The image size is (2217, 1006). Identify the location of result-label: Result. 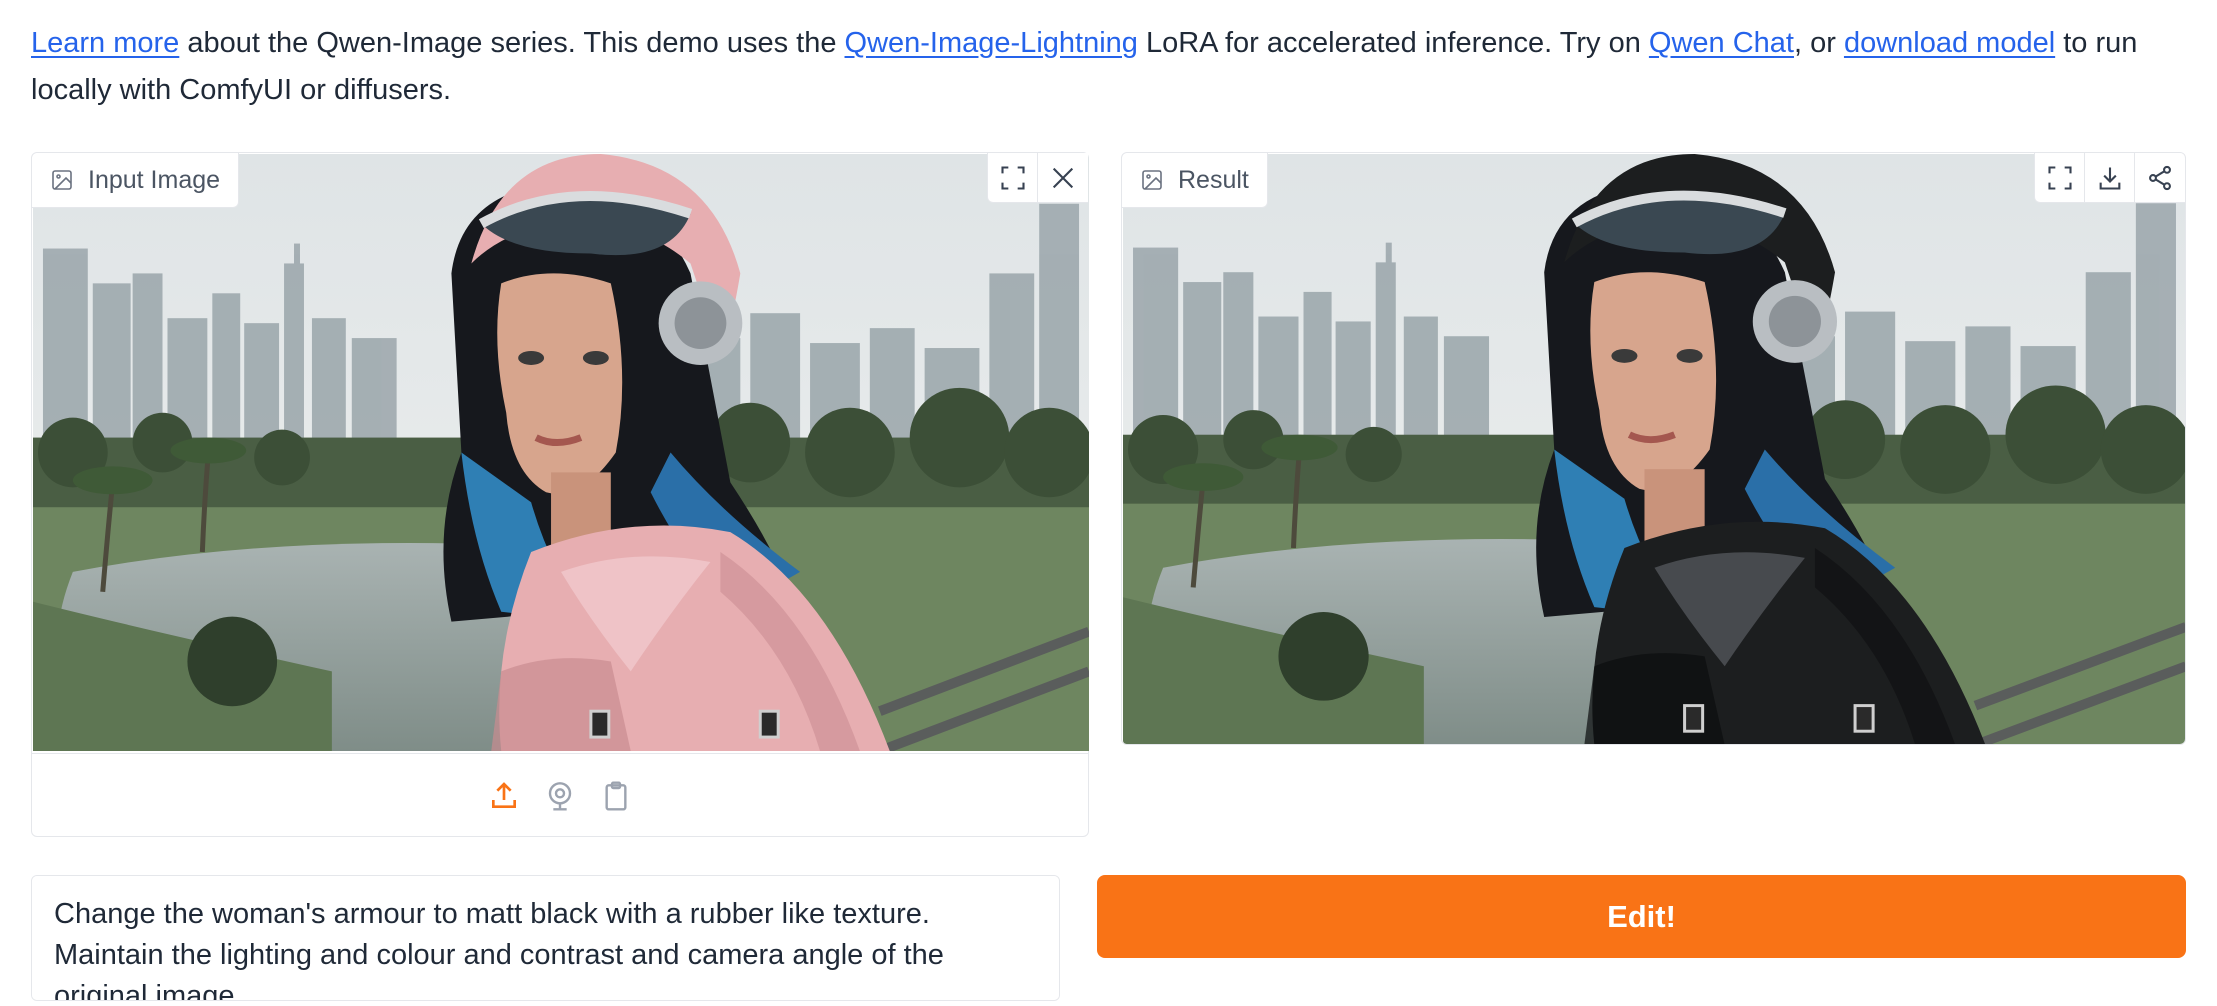
(1195, 180).